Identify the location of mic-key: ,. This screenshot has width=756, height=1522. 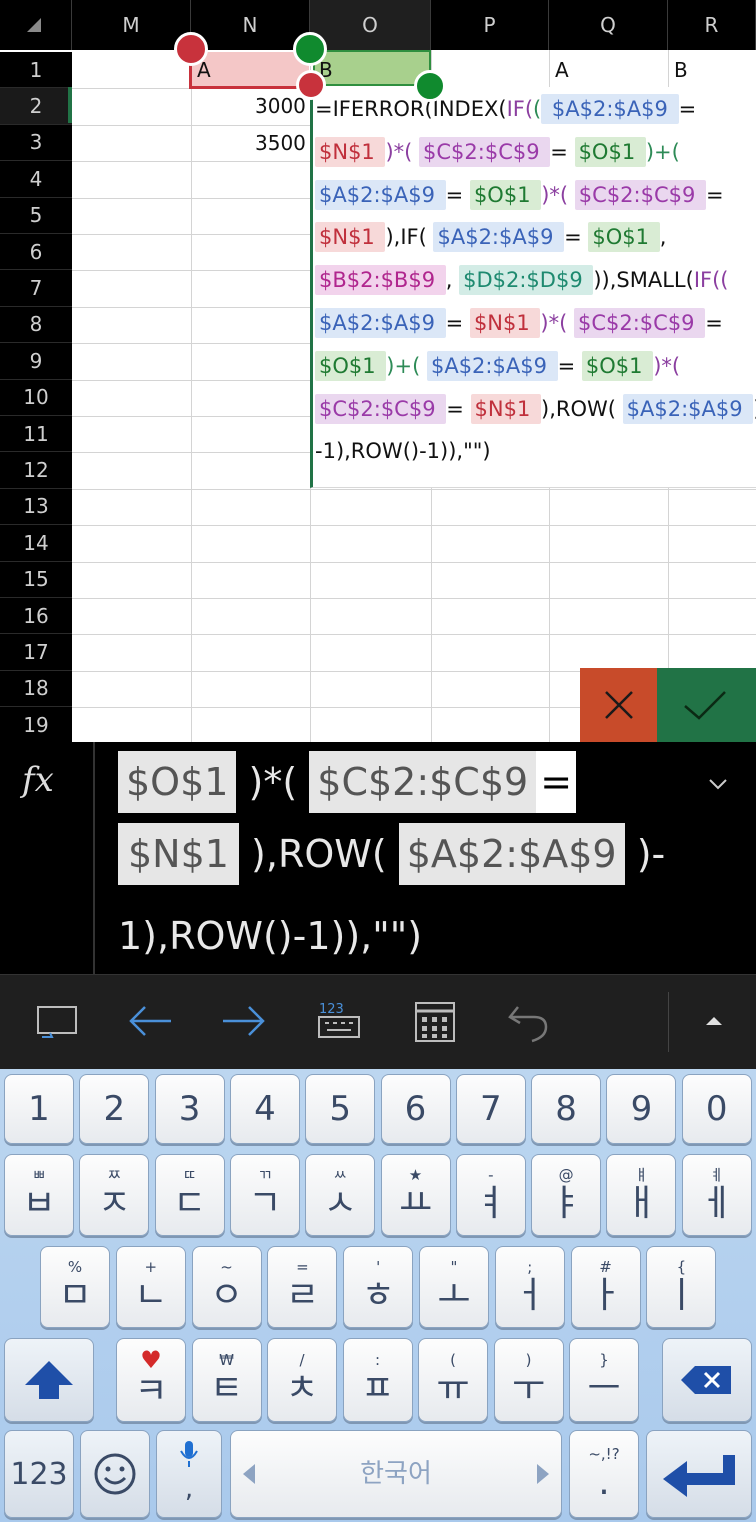
(189, 1474).